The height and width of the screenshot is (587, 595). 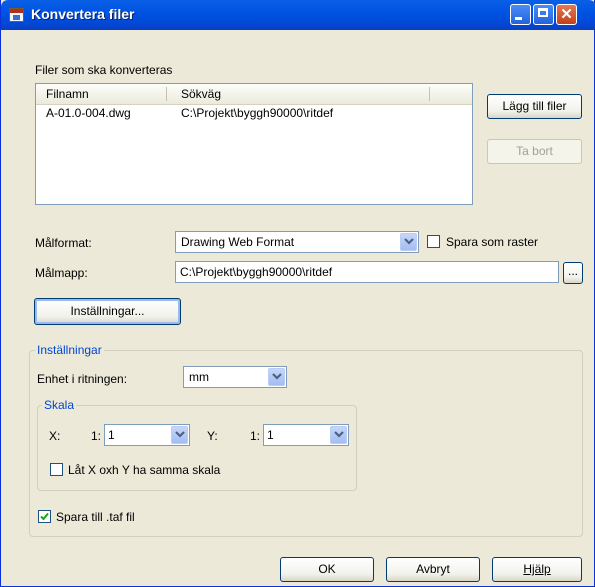 What do you see at coordinates (327, 569) in the screenshot?
I see `ok-button: OK` at bounding box center [327, 569].